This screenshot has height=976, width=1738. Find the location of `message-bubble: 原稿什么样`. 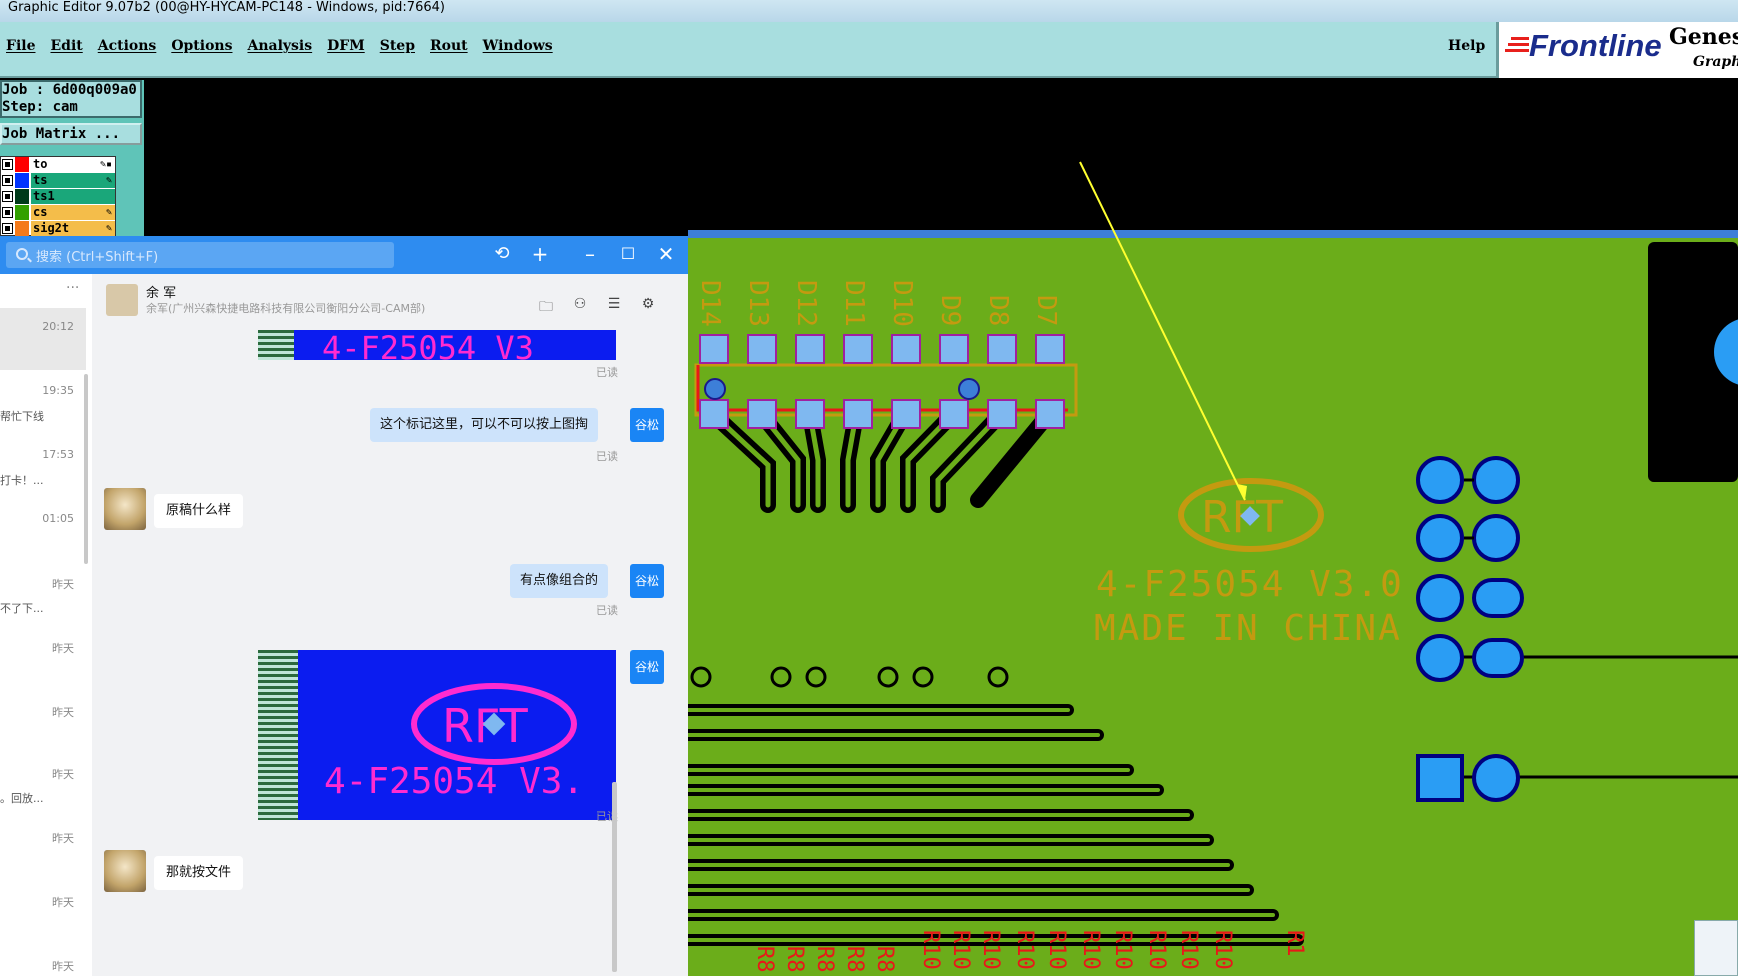

message-bubble: 原稿什么样 is located at coordinates (199, 511).